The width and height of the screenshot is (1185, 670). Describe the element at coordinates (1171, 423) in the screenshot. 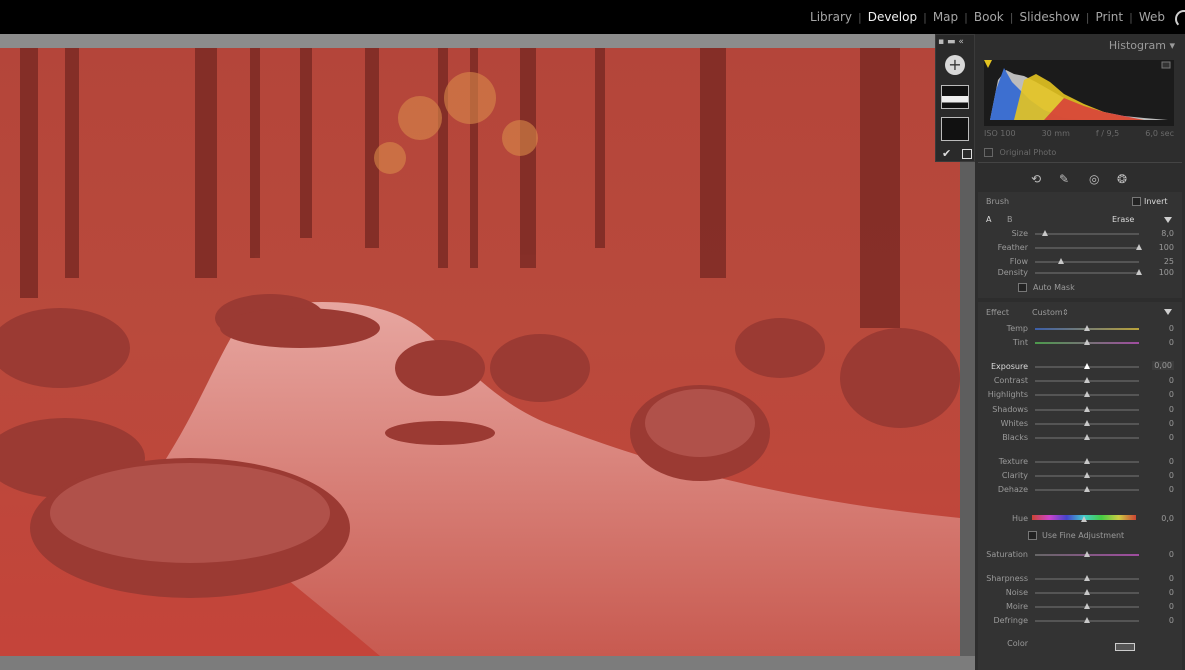

I see `whites-value: 0` at that location.